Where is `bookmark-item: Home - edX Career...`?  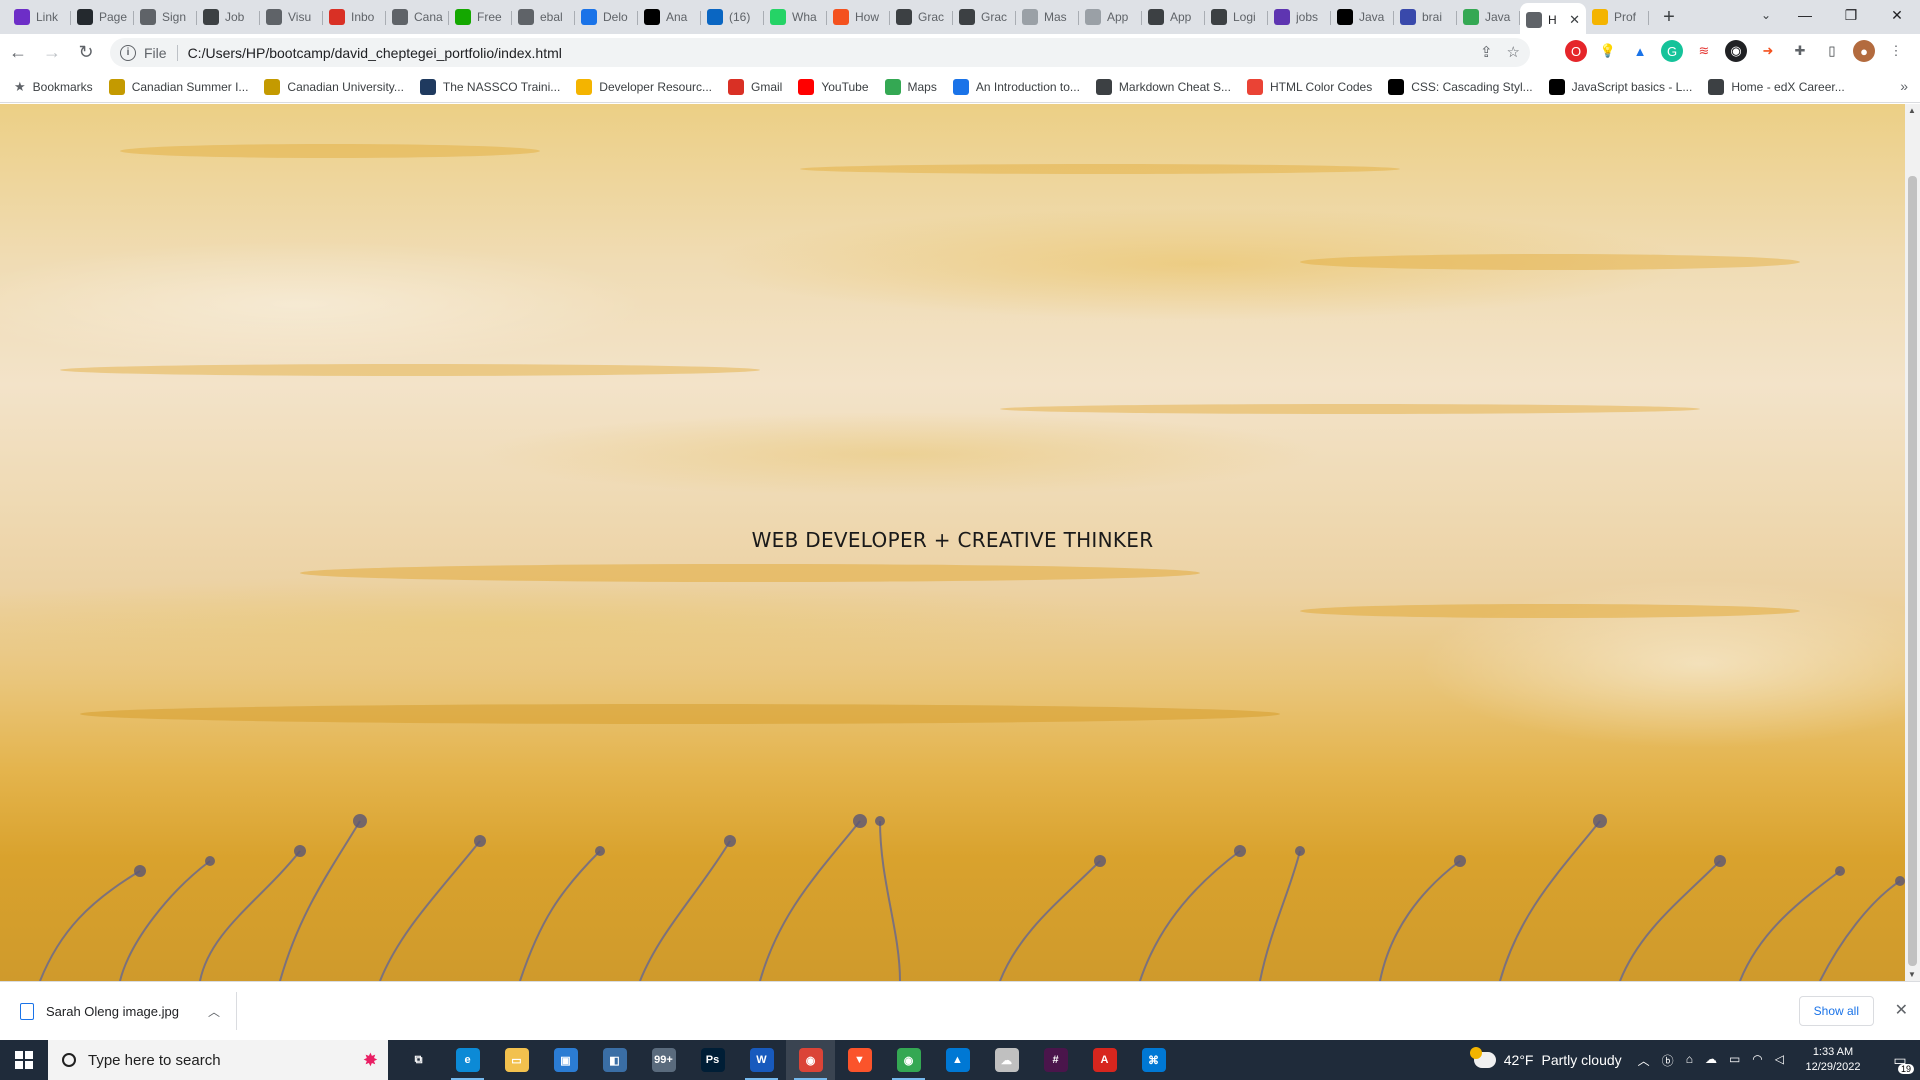 bookmark-item: Home - edX Career... is located at coordinates (1776, 86).